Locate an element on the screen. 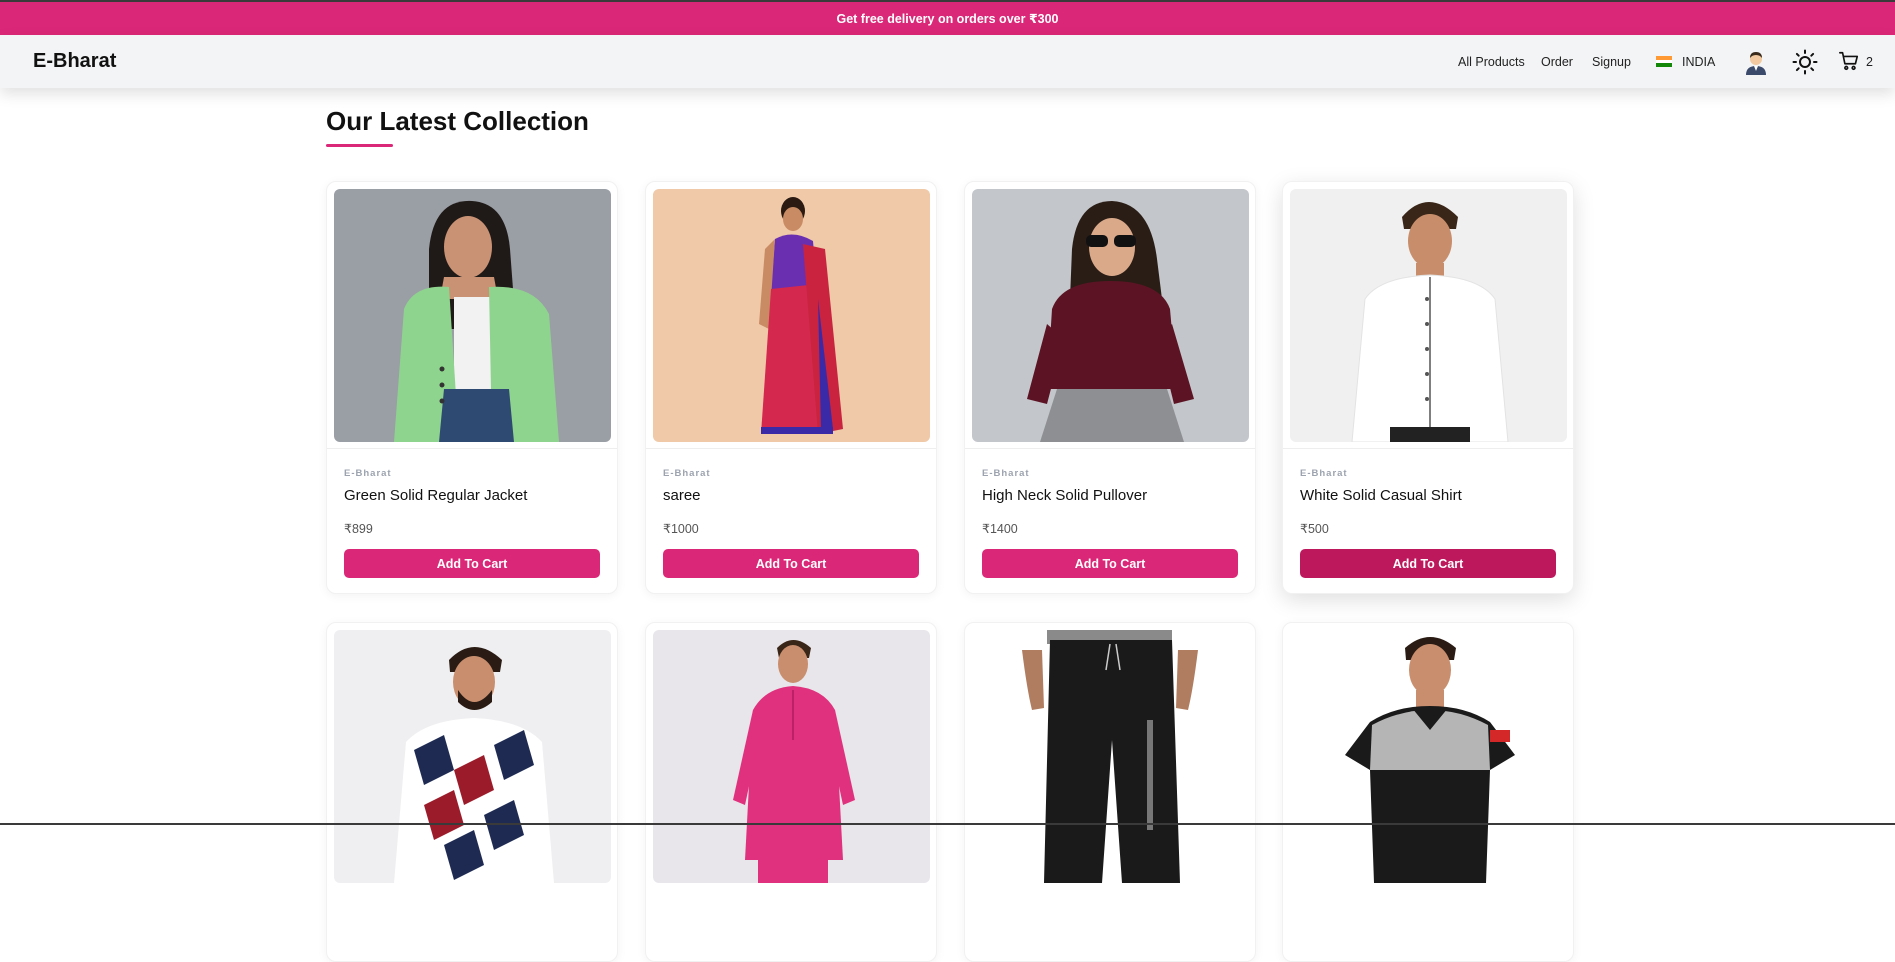 Image resolution: width=1895 pixels, height=962 pixels. product-name: Green Solid Regular Jacket is located at coordinates (435, 495).